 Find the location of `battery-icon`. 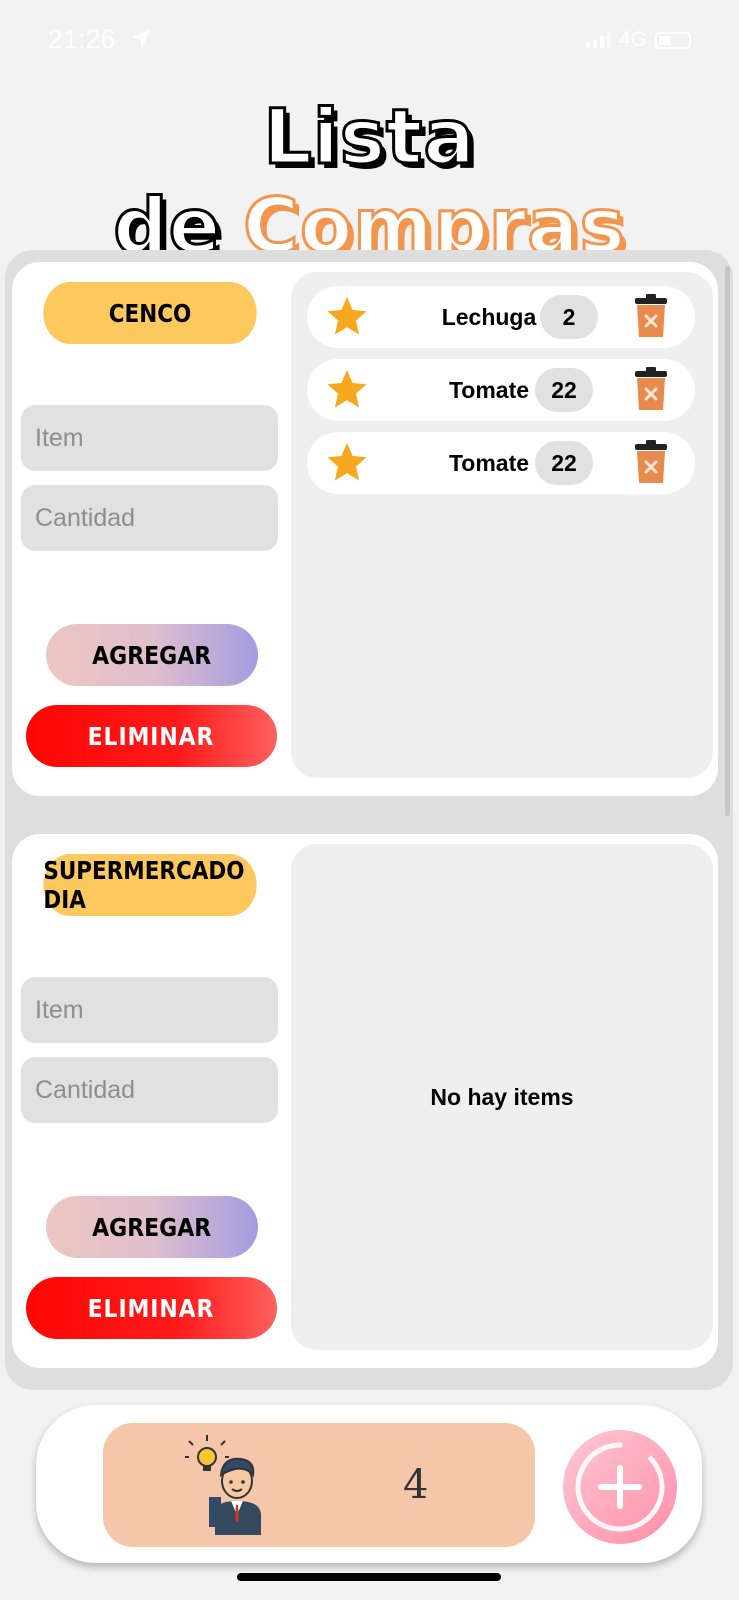

battery-icon is located at coordinates (673, 40).